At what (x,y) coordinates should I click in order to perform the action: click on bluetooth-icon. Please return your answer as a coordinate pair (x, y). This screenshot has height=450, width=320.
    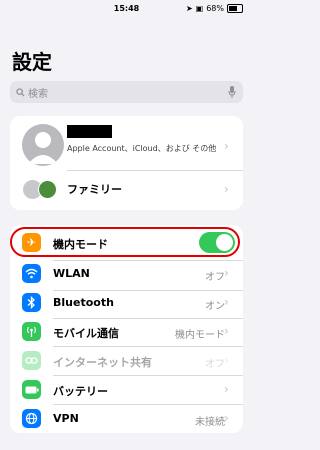
    Looking at the image, I should click on (31, 302).